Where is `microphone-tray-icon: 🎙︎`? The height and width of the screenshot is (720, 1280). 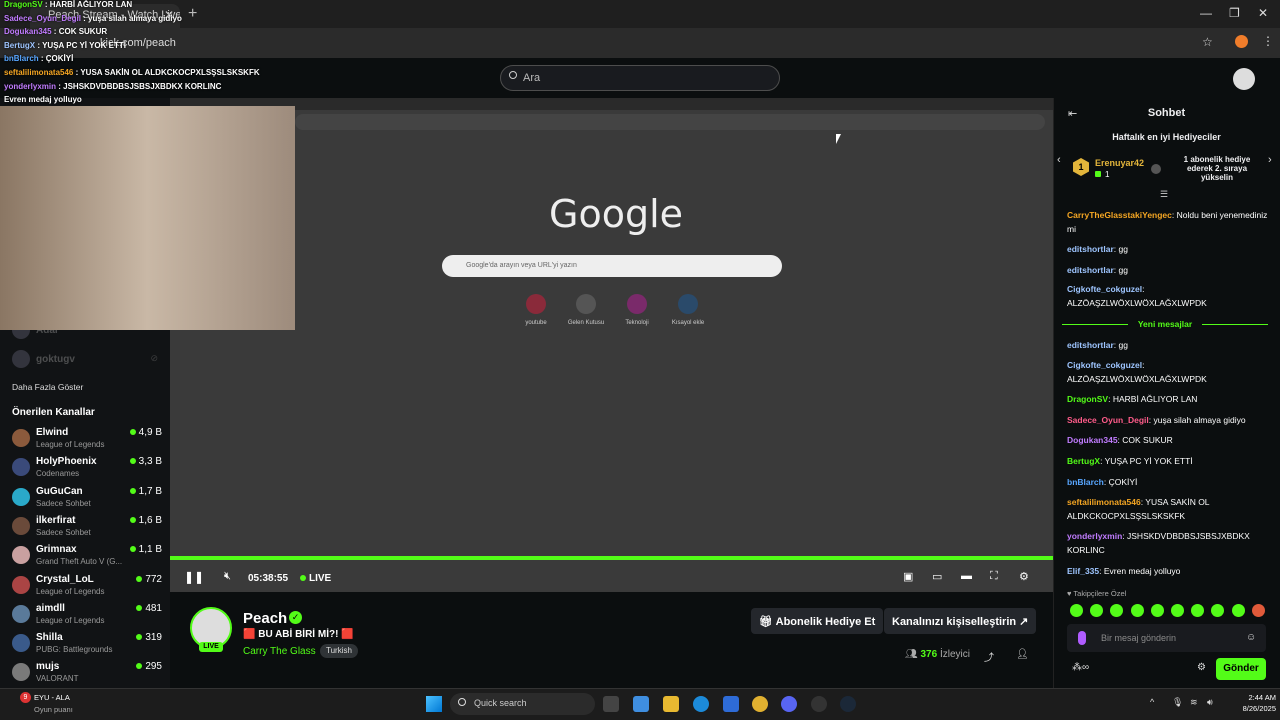 microphone-tray-icon: 🎙︎ is located at coordinates (1177, 702).